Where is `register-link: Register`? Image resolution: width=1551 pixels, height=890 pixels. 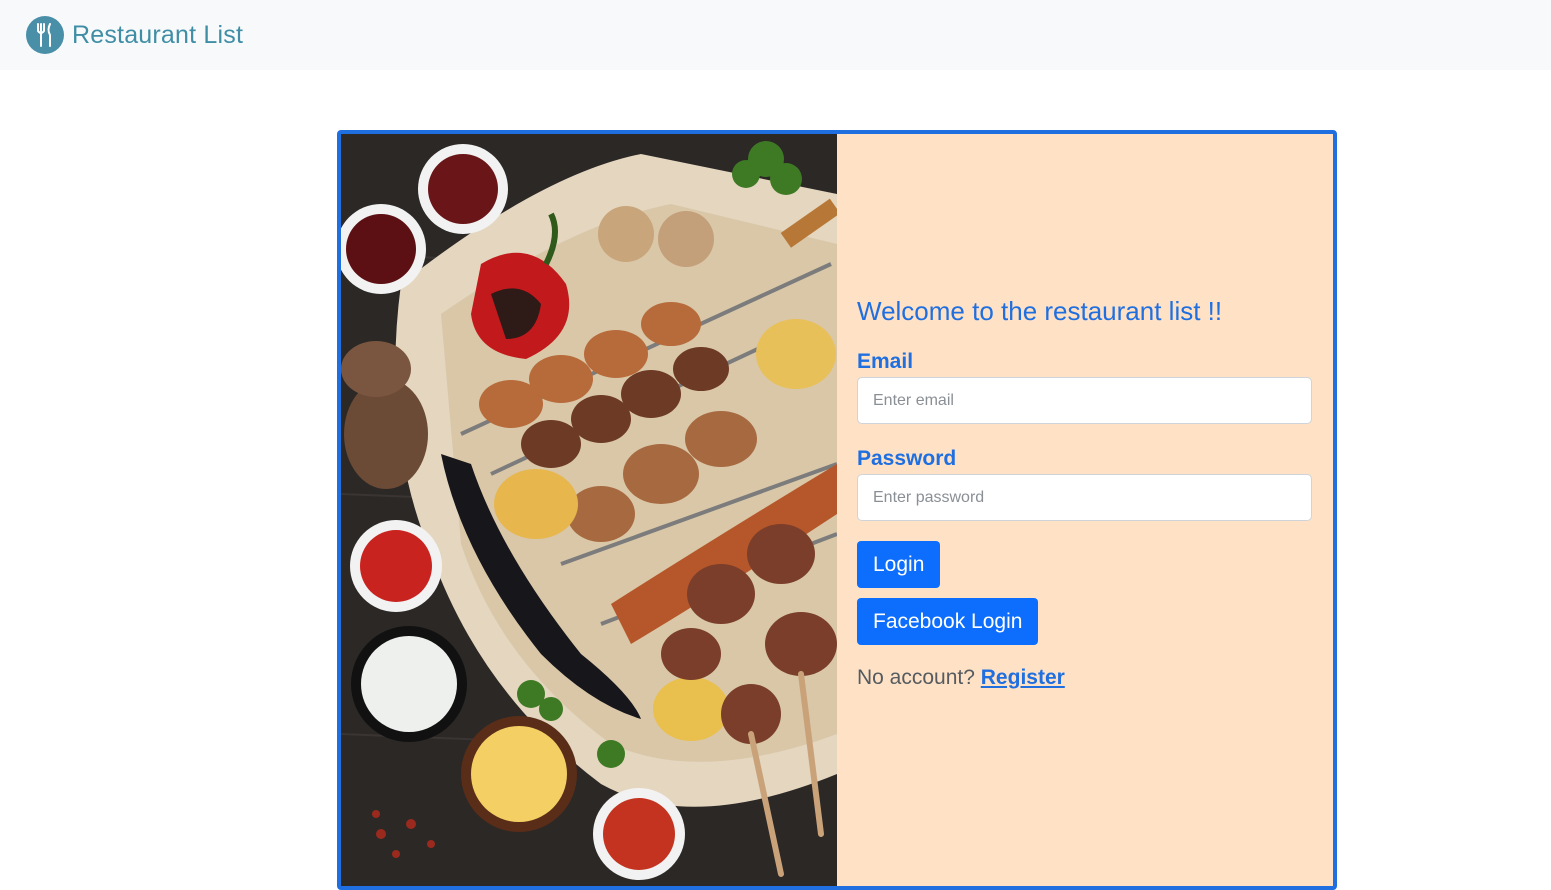
register-link: Register is located at coordinates (1023, 677).